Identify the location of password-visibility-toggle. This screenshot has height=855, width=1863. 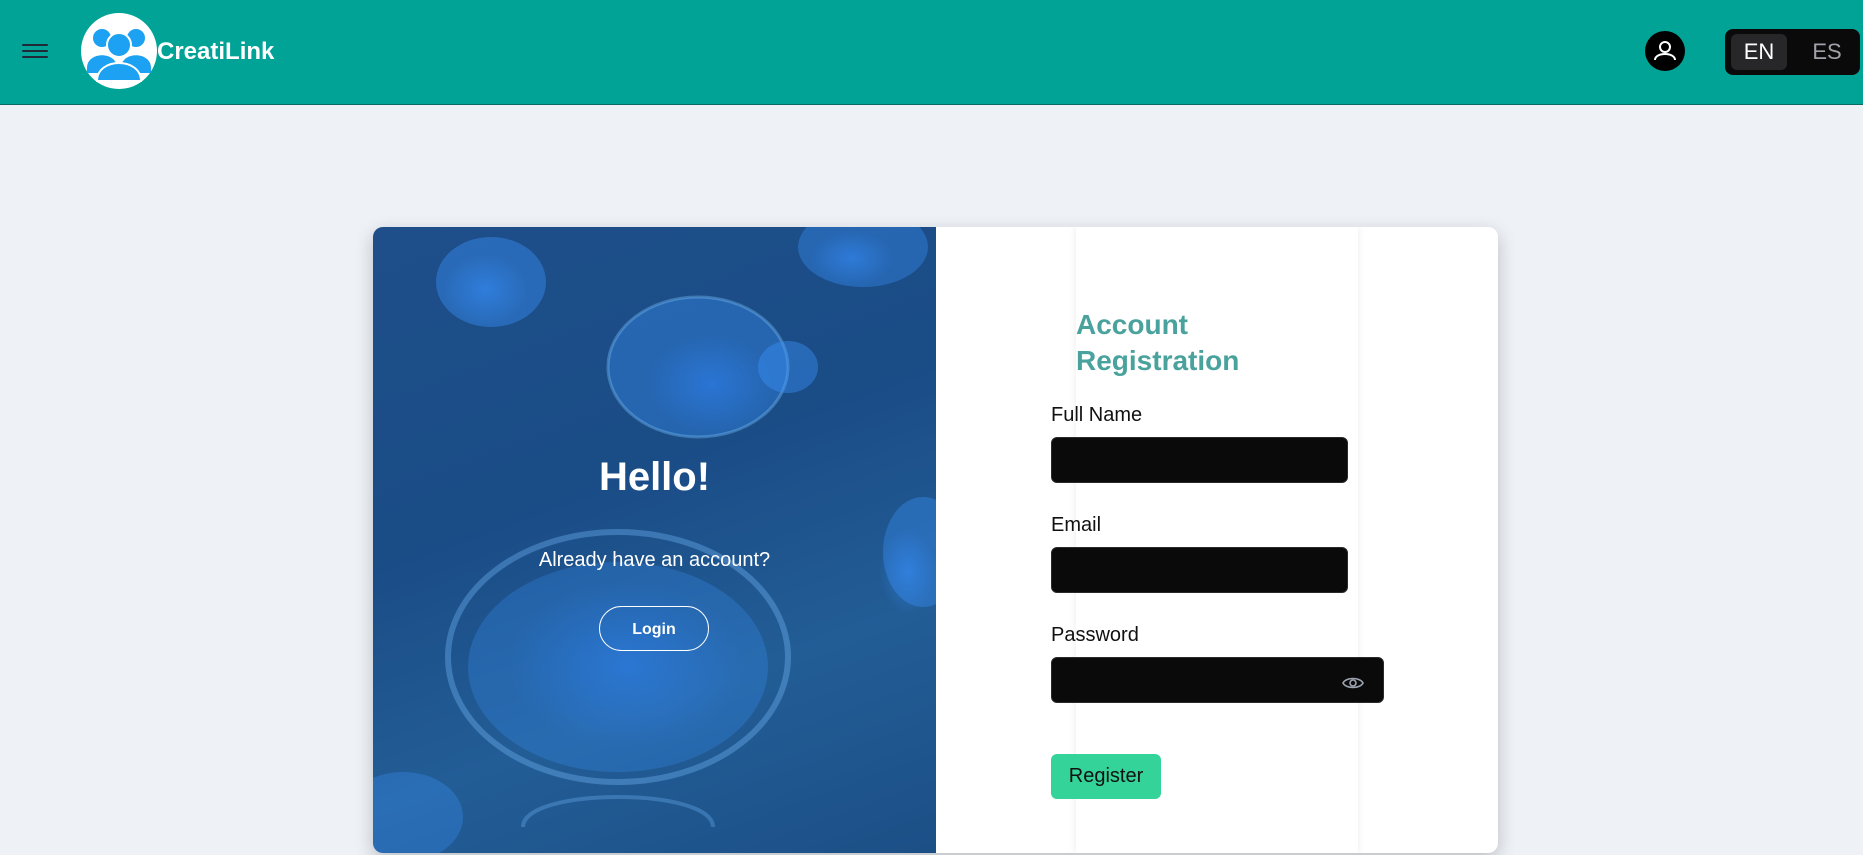
(1353, 683).